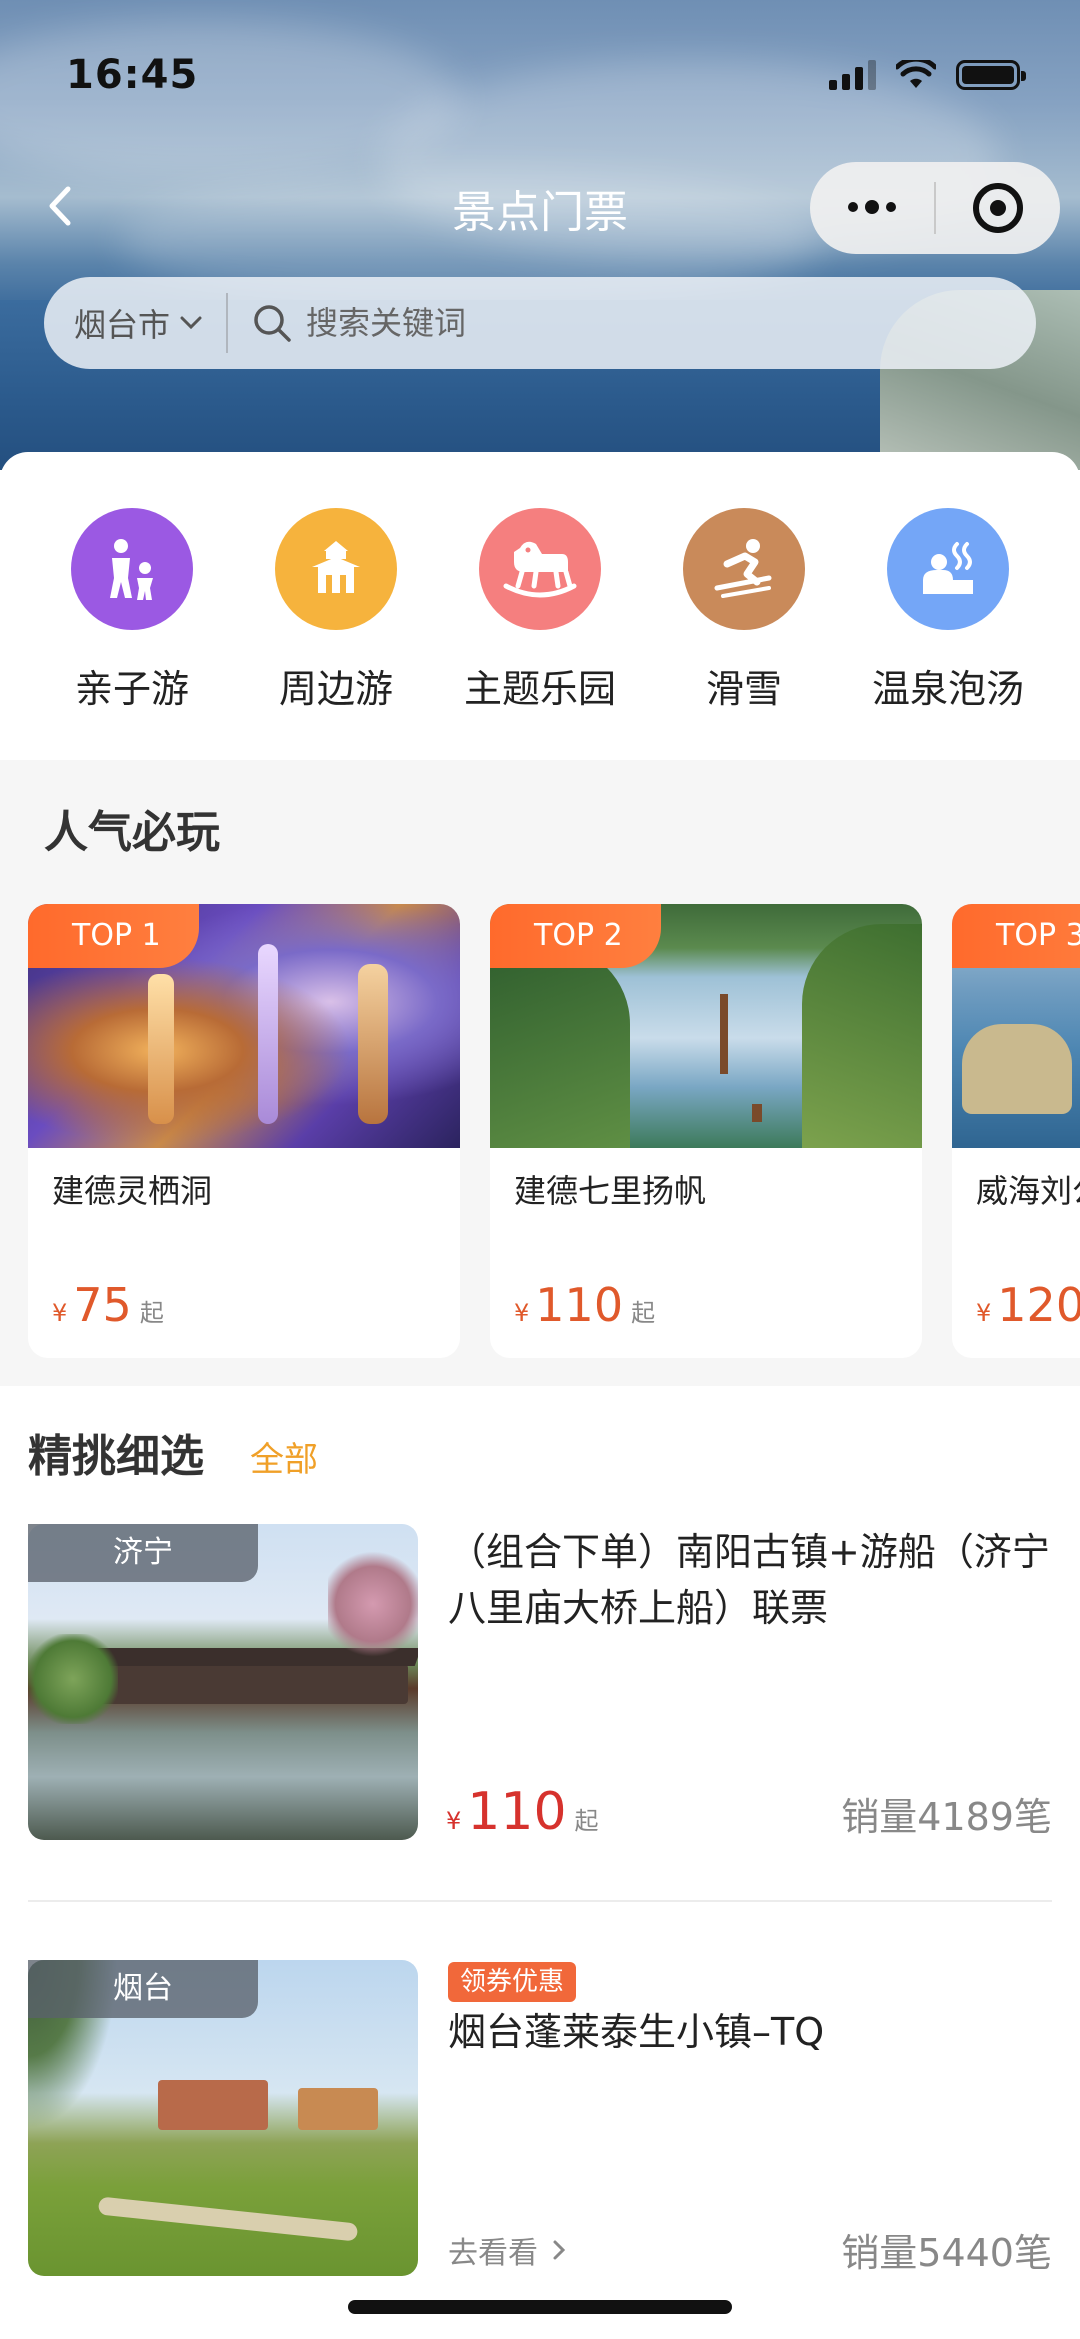 The image size is (1080, 2339). Describe the element at coordinates (132, 75) in the screenshot. I see `status-time: 16:45` at that location.